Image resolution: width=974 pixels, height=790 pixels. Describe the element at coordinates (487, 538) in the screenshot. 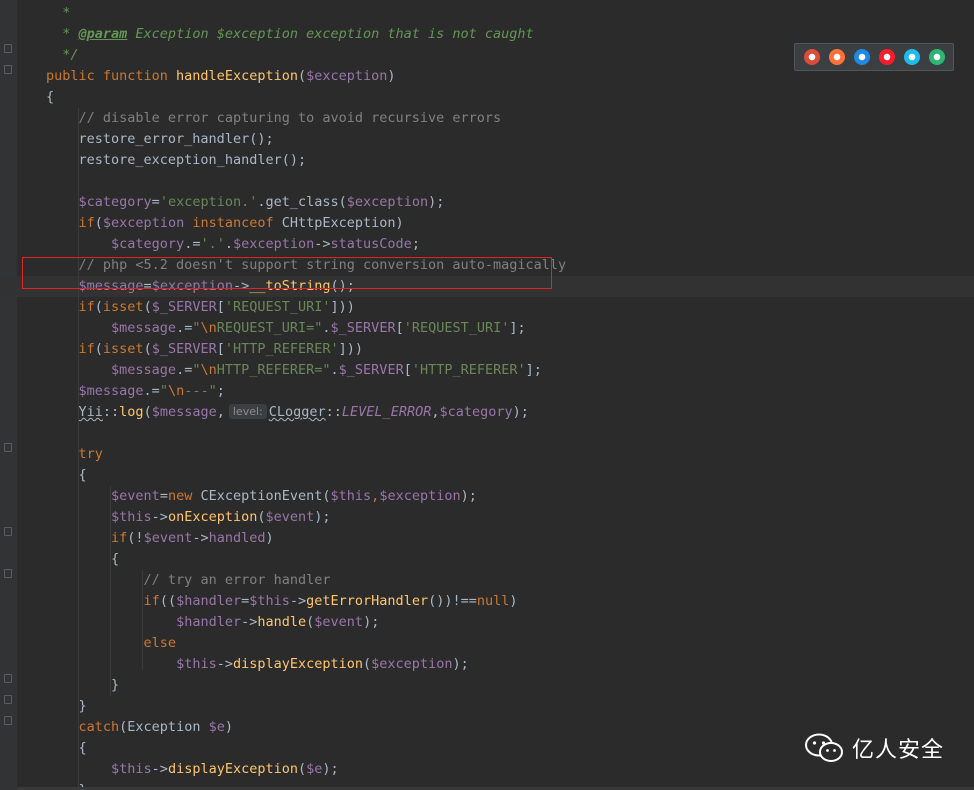

I see `code-line: if(!$event->handled)` at that location.